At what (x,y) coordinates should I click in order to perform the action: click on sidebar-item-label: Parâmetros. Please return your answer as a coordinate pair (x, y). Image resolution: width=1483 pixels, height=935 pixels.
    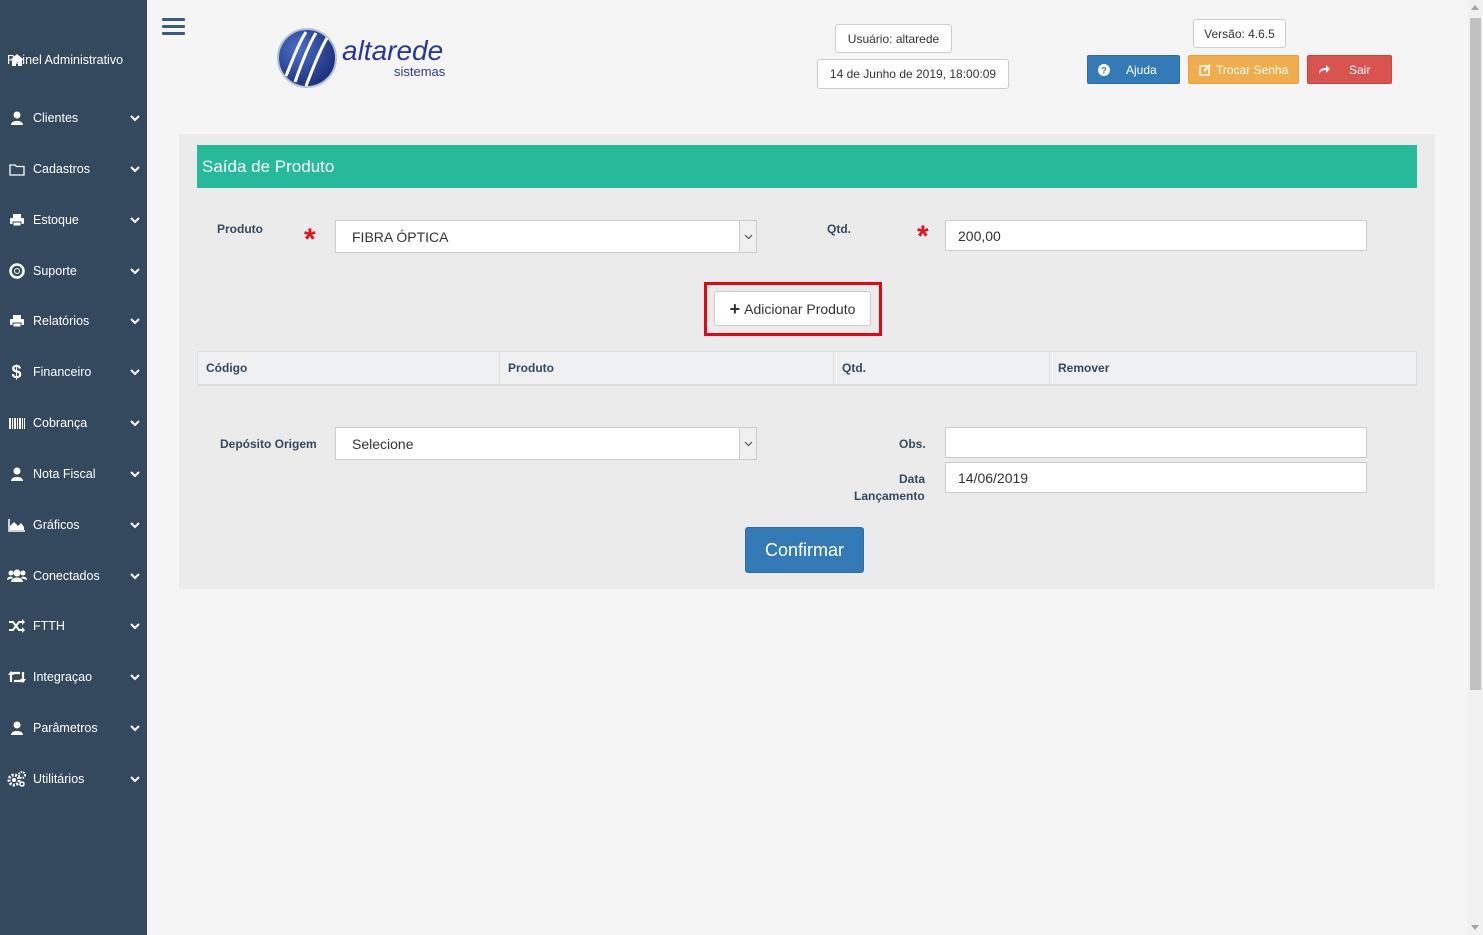
    Looking at the image, I should click on (65, 727).